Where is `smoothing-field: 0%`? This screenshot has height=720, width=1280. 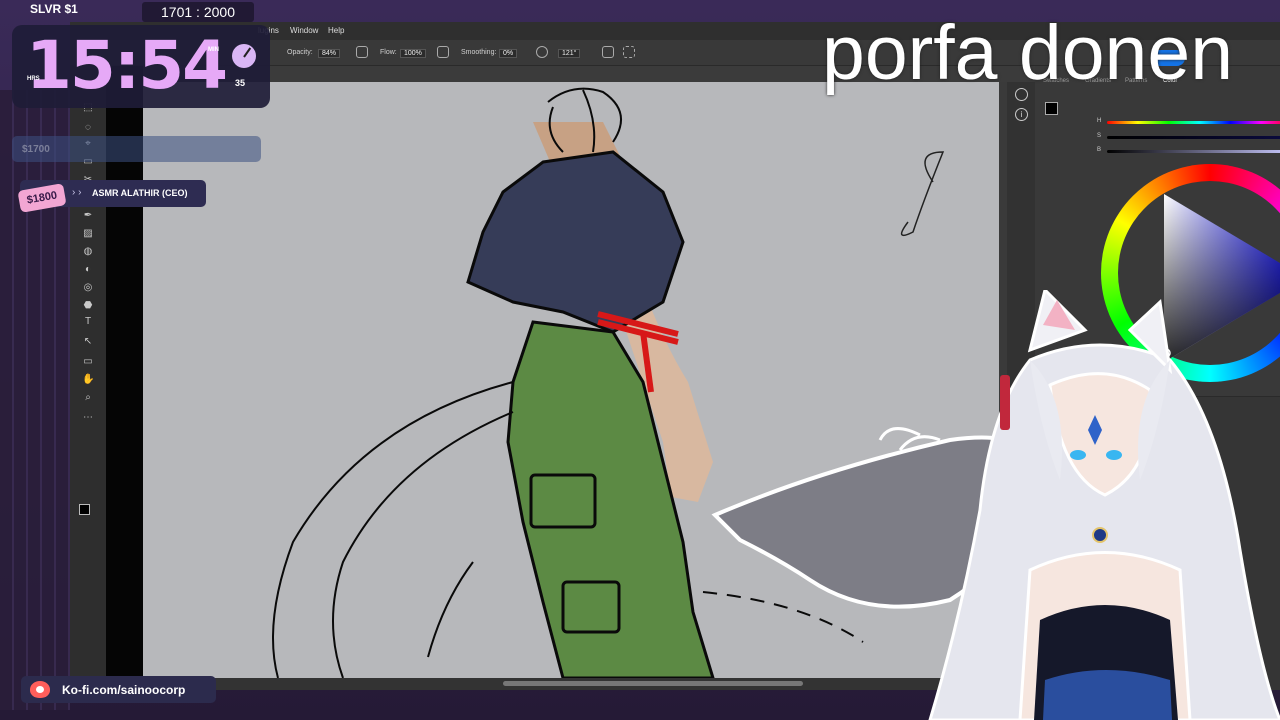 smoothing-field: 0% is located at coordinates (507, 53).